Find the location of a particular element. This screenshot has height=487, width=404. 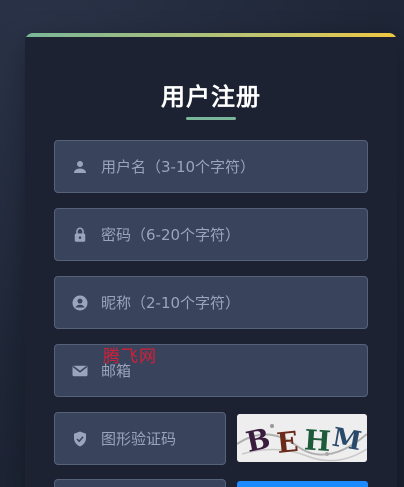

svg-text: H is located at coordinates (317, 440).